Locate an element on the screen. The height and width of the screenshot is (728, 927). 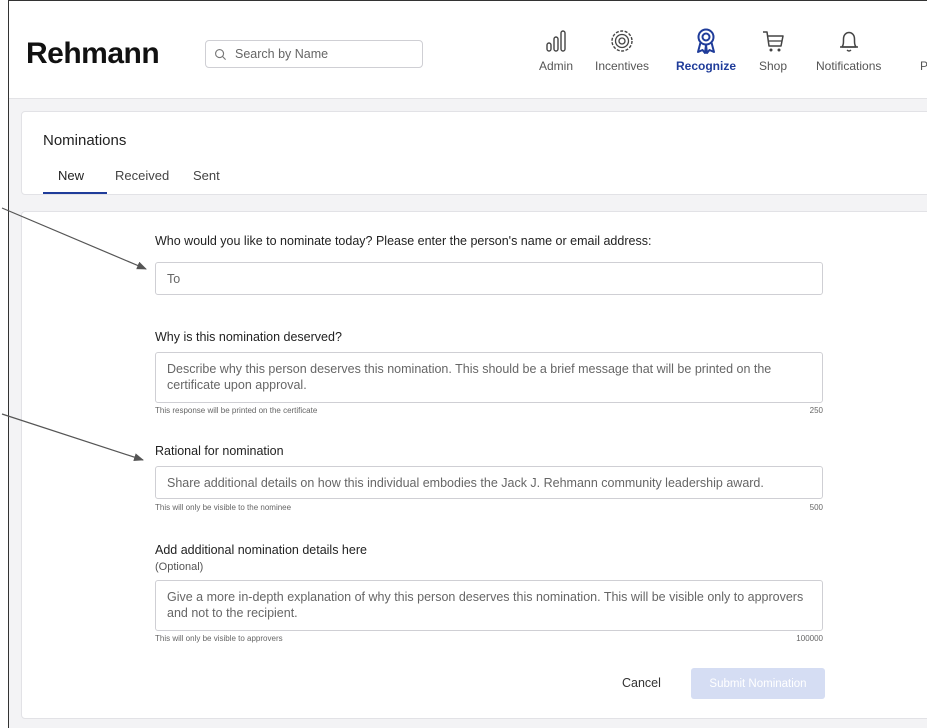
nav-profile: Pr is located at coordinates (923, 55).